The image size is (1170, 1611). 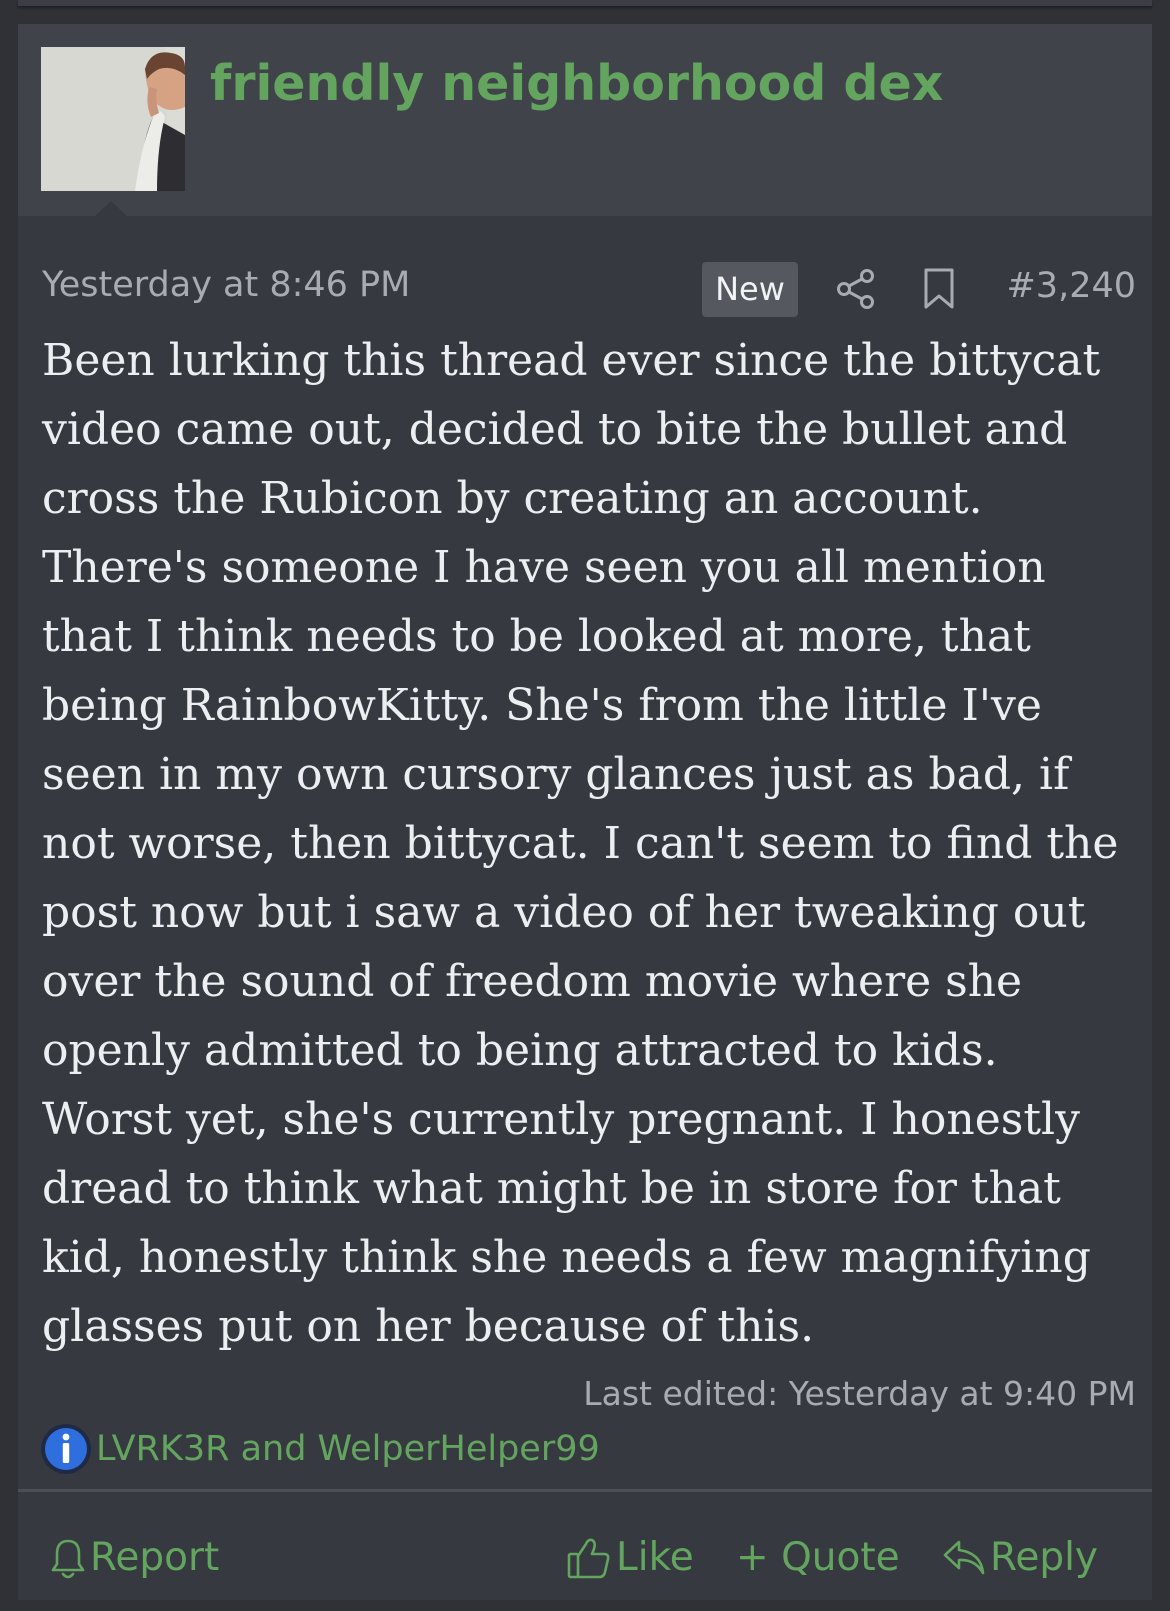 I want to click on reply-label: Reply, so click(x=1044, y=1557).